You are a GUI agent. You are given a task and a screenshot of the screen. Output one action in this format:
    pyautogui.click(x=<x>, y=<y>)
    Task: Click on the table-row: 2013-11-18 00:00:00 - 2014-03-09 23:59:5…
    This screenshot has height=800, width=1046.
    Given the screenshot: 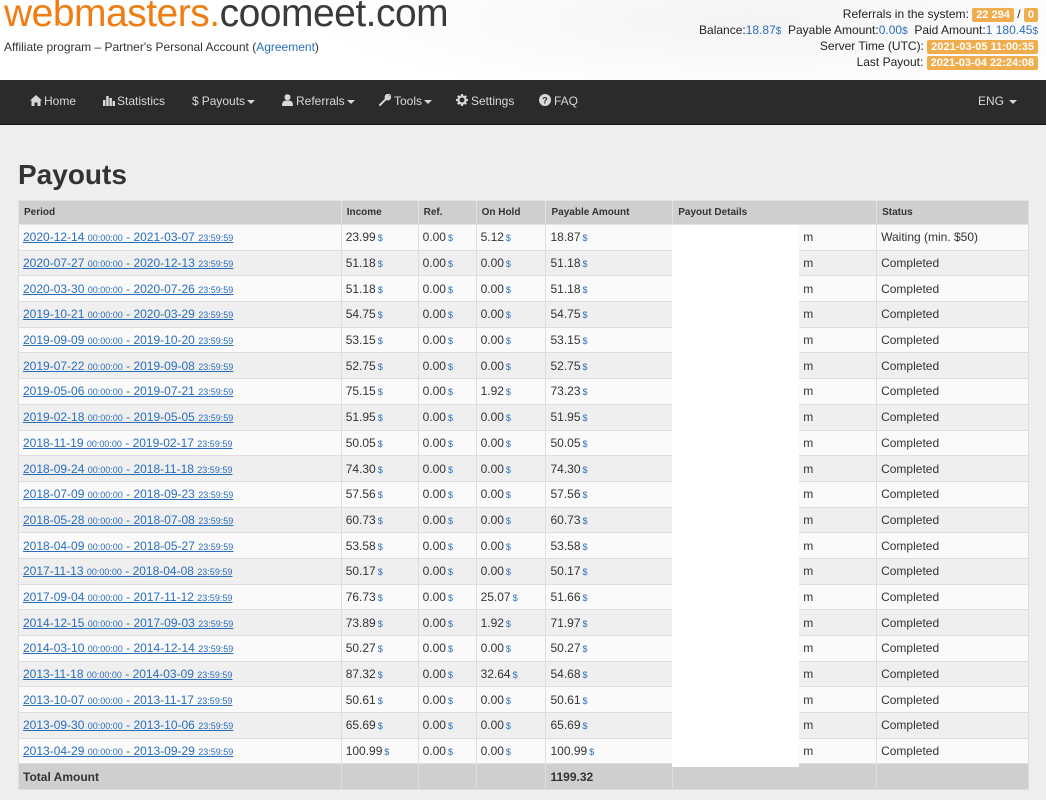 What is the action you would take?
    pyautogui.click(x=523, y=674)
    